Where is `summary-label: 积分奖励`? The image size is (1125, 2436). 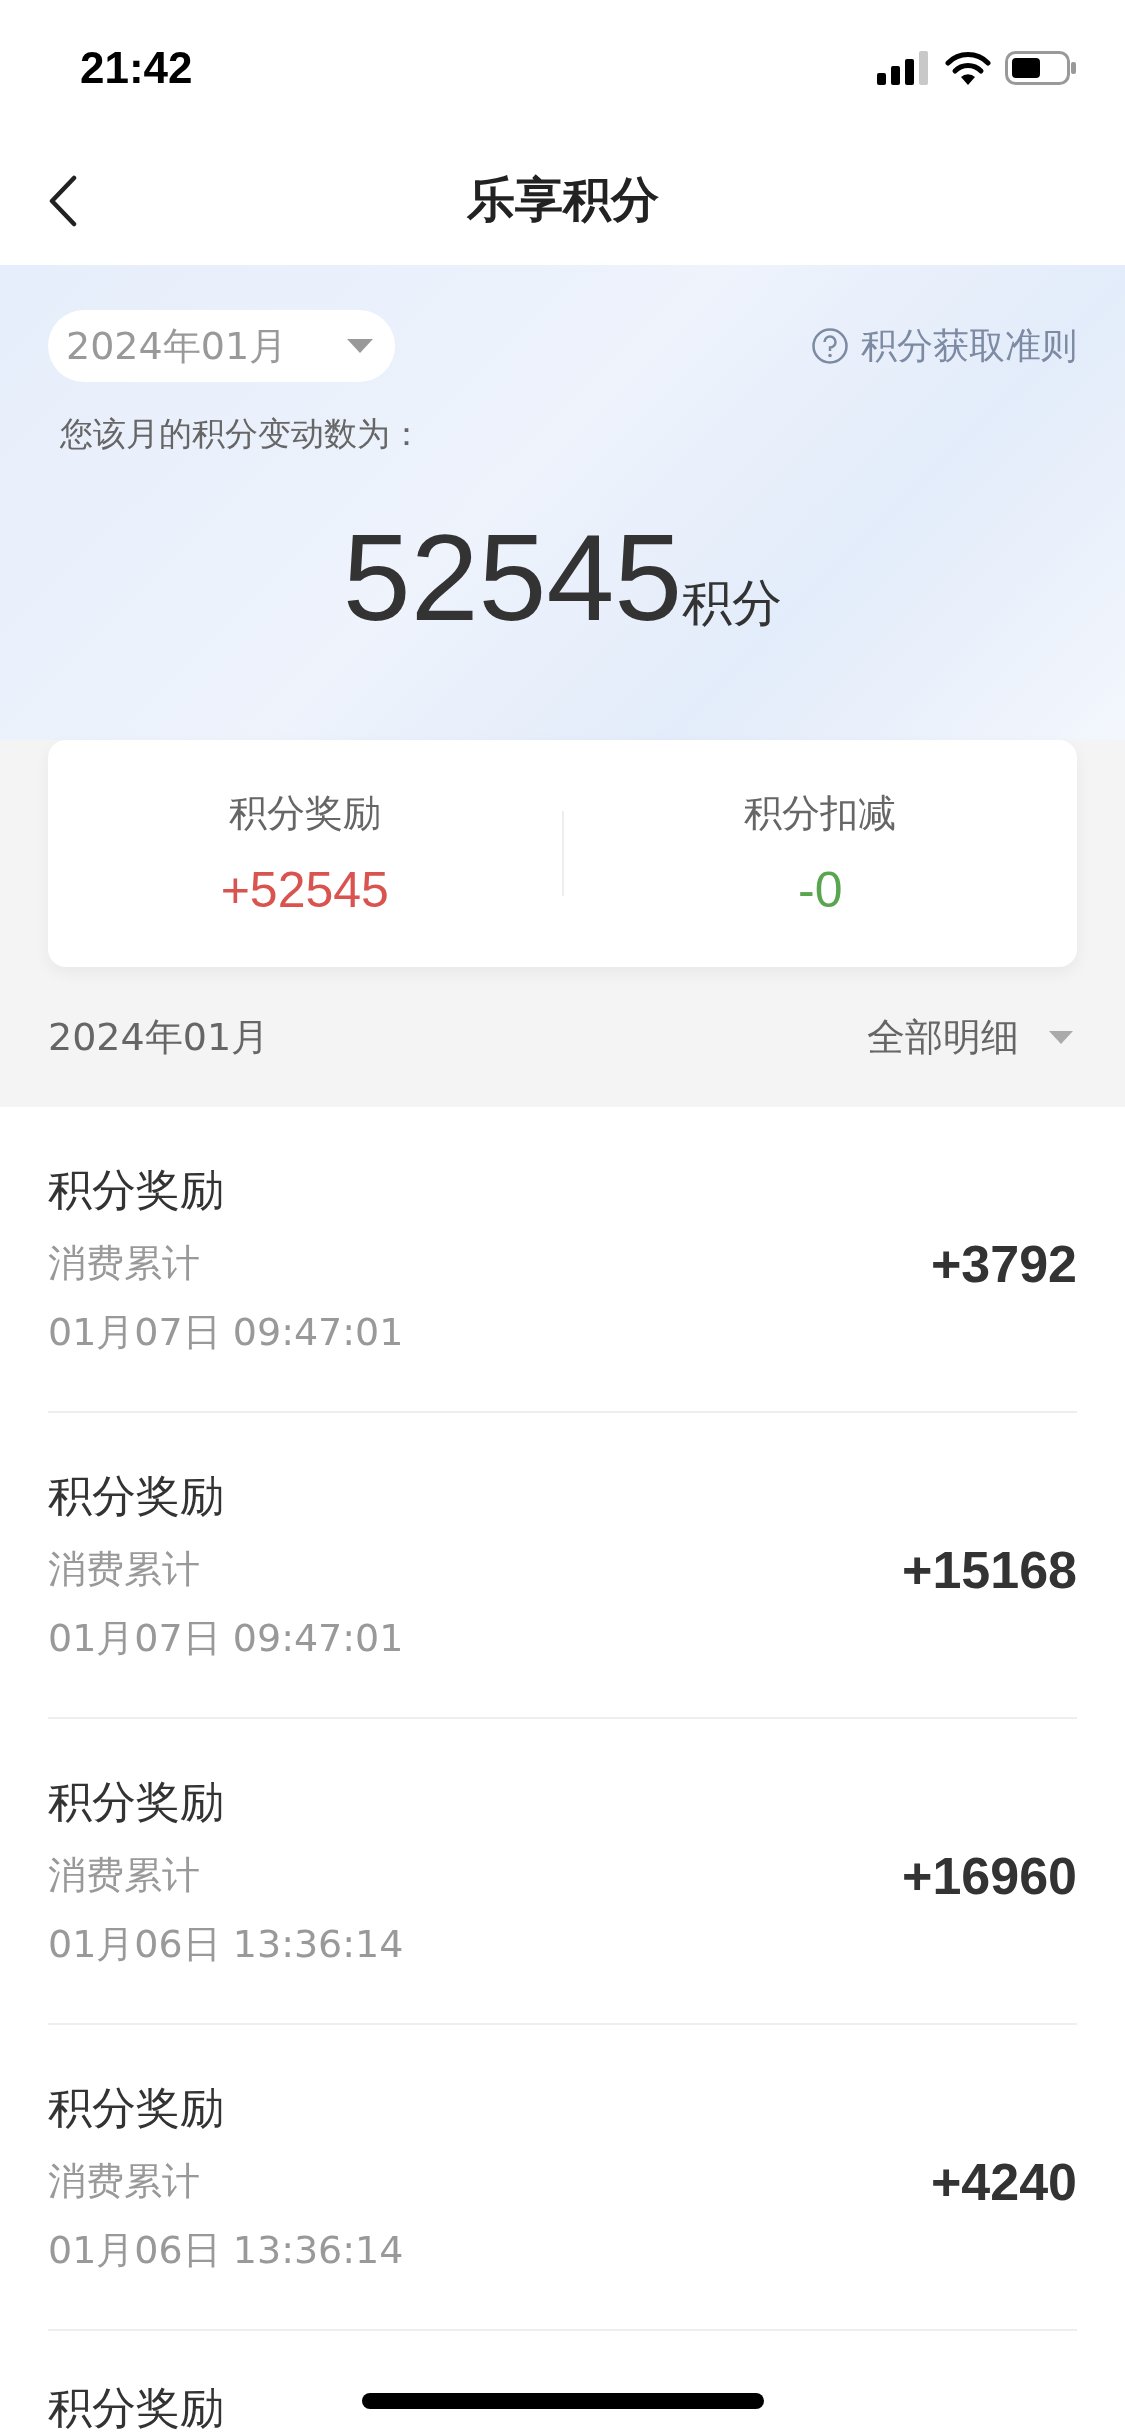 summary-label: 积分奖励 is located at coordinates (304, 813).